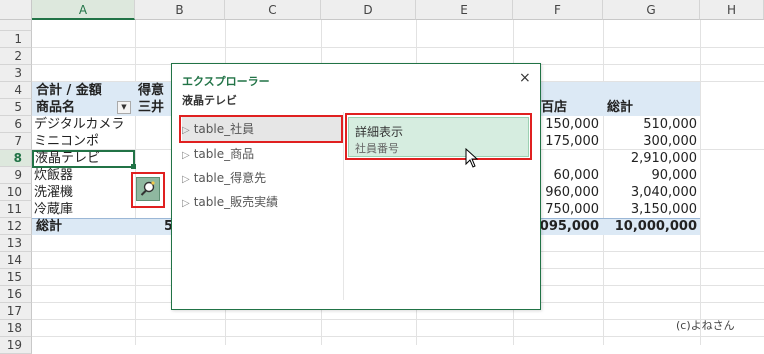 The height and width of the screenshot is (354, 764). Describe the element at coordinates (83, 10) in the screenshot. I see `column-header-a: A` at that location.